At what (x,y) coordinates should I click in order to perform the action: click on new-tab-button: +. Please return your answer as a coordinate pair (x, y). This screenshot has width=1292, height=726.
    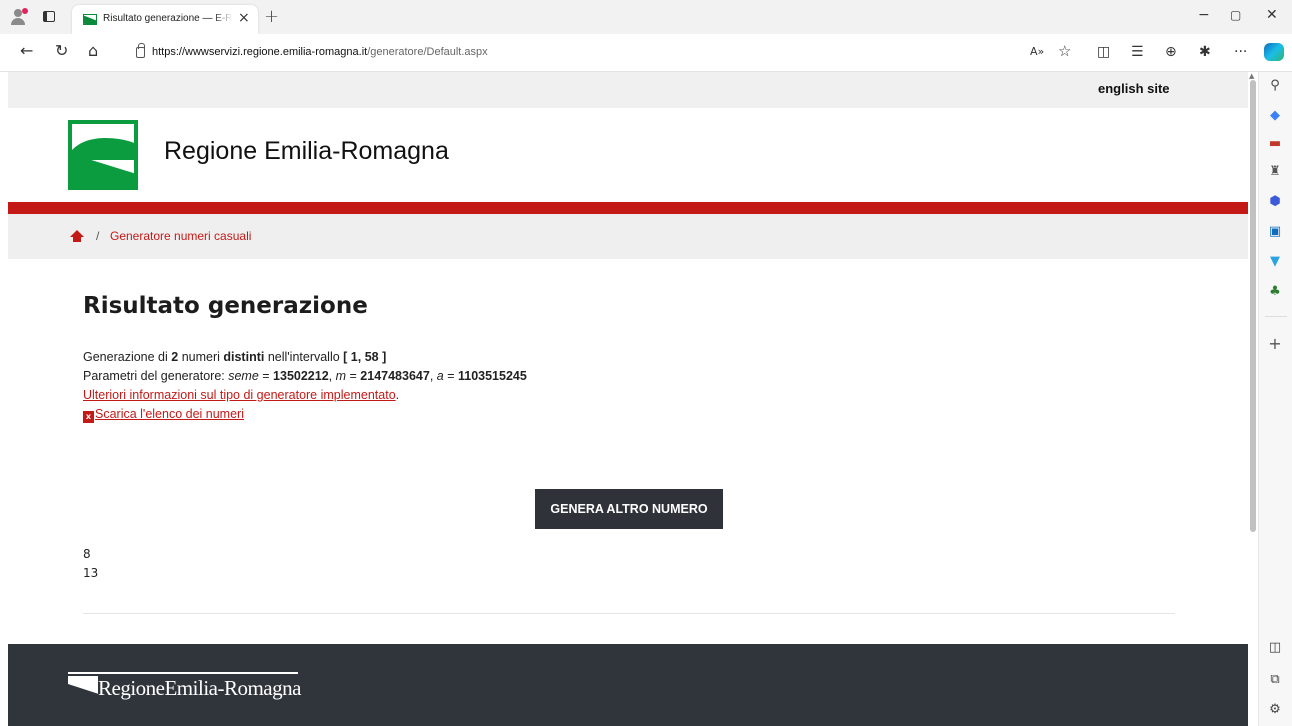
    Looking at the image, I should click on (271, 16).